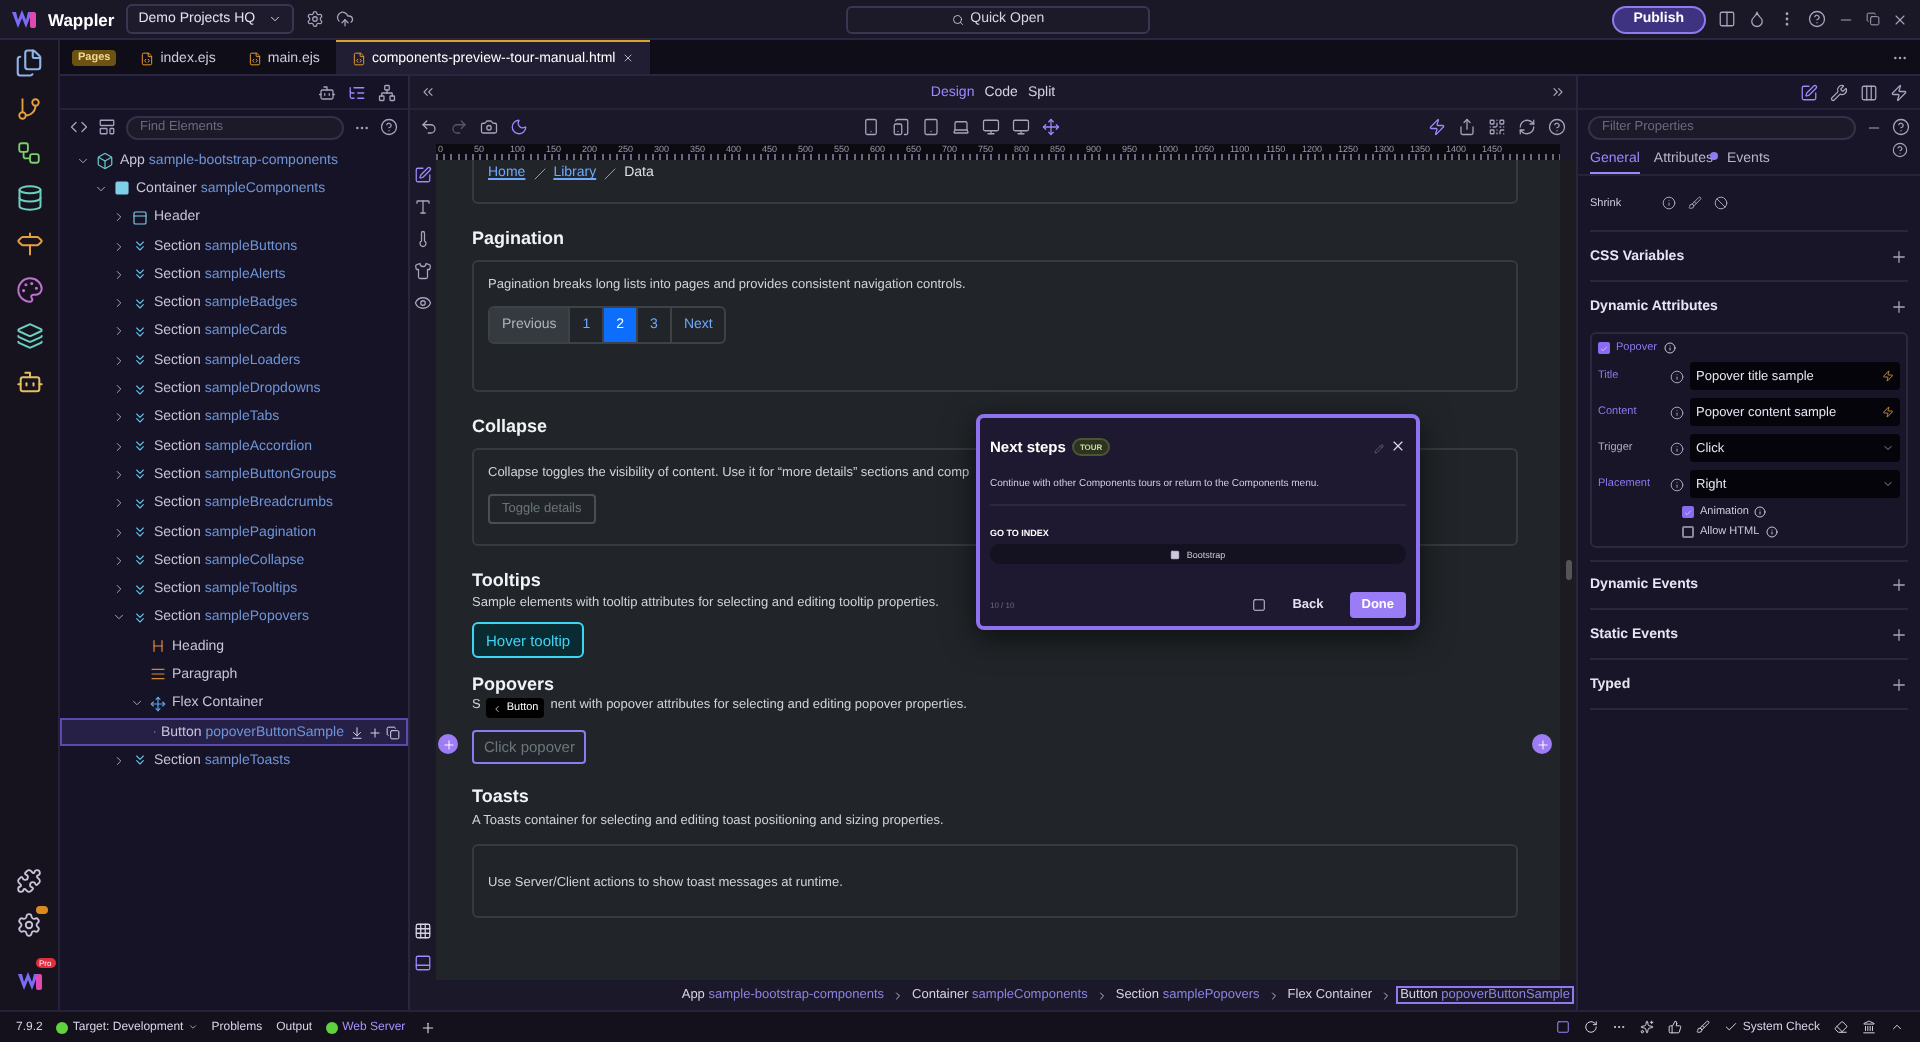  I want to click on sitemap-icon, so click(387, 92).